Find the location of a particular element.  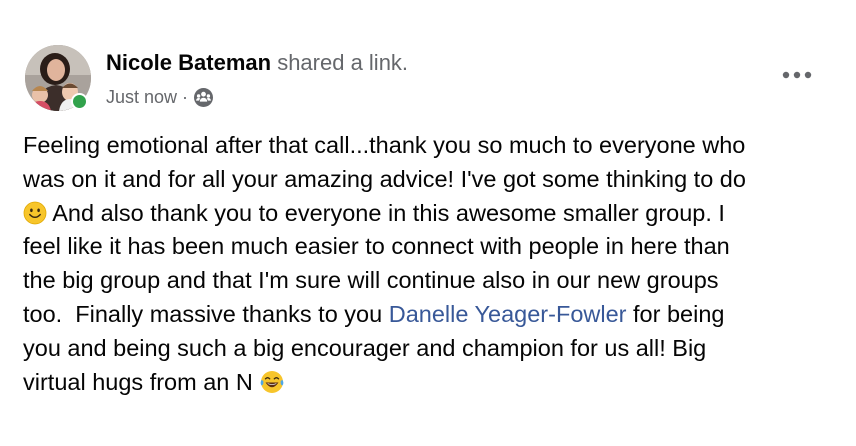

post-action-text: shared a link. is located at coordinates (343, 62).